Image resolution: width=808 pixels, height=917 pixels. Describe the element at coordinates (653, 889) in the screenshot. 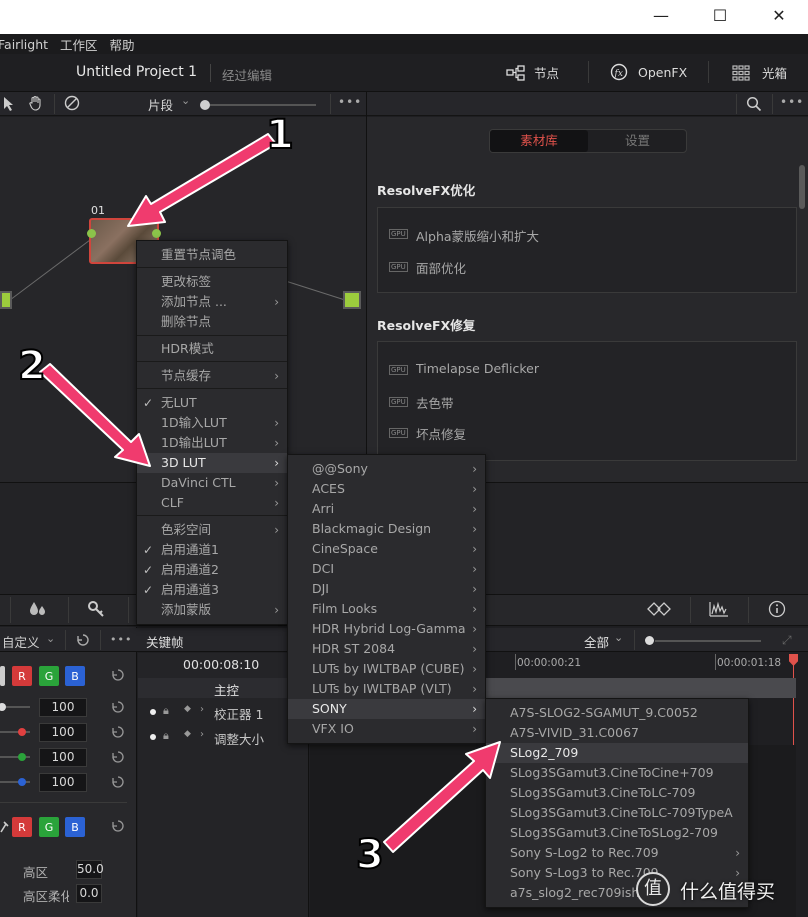

I see `watermark-logo: 值` at that location.